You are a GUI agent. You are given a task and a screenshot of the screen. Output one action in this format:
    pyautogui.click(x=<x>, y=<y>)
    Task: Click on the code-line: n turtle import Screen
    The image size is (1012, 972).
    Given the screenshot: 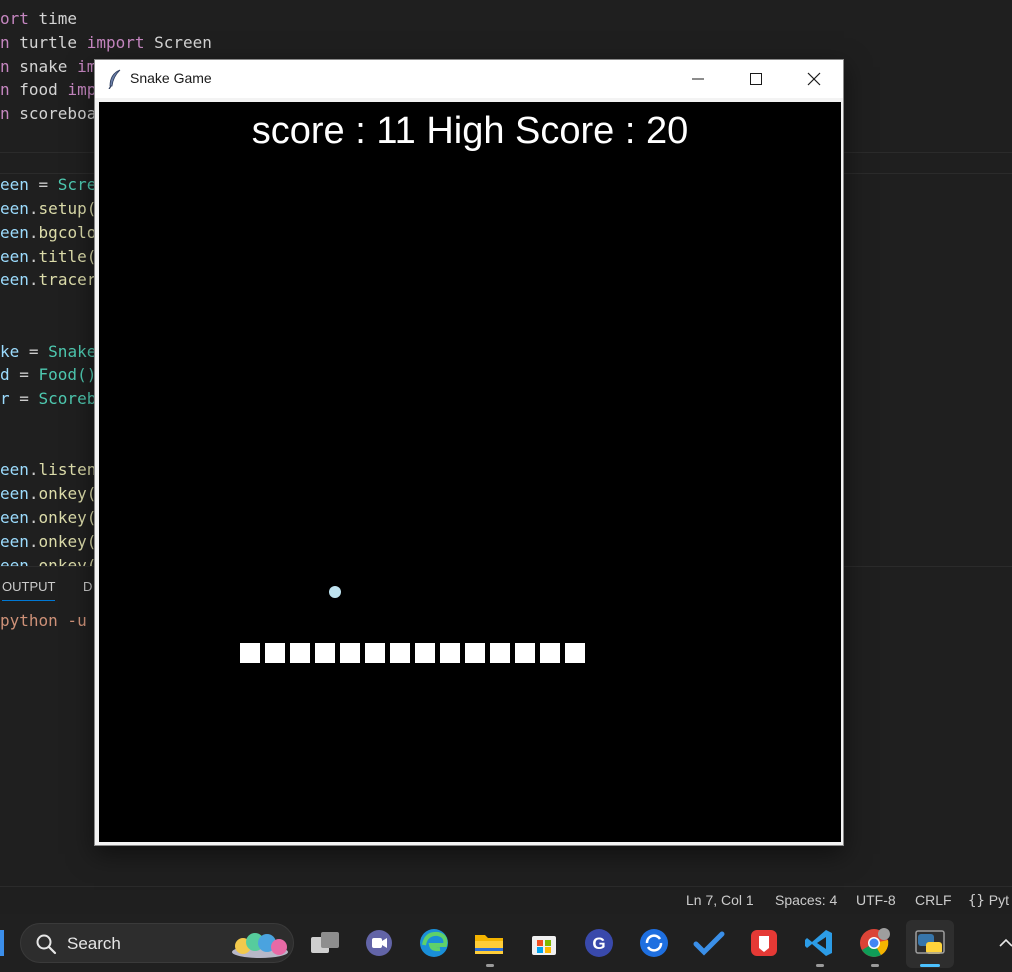 What is the action you would take?
    pyautogui.click(x=106, y=42)
    